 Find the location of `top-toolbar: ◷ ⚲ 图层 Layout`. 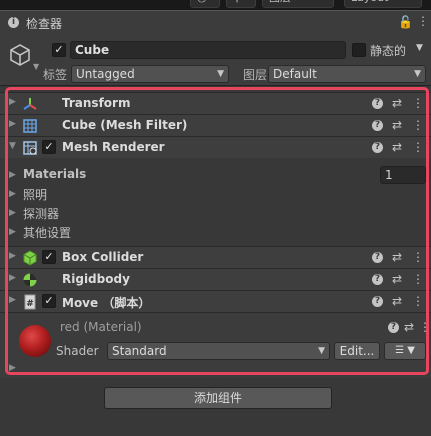

top-toolbar: ◷ ⚲ 图层 Layout is located at coordinates (215, 5).